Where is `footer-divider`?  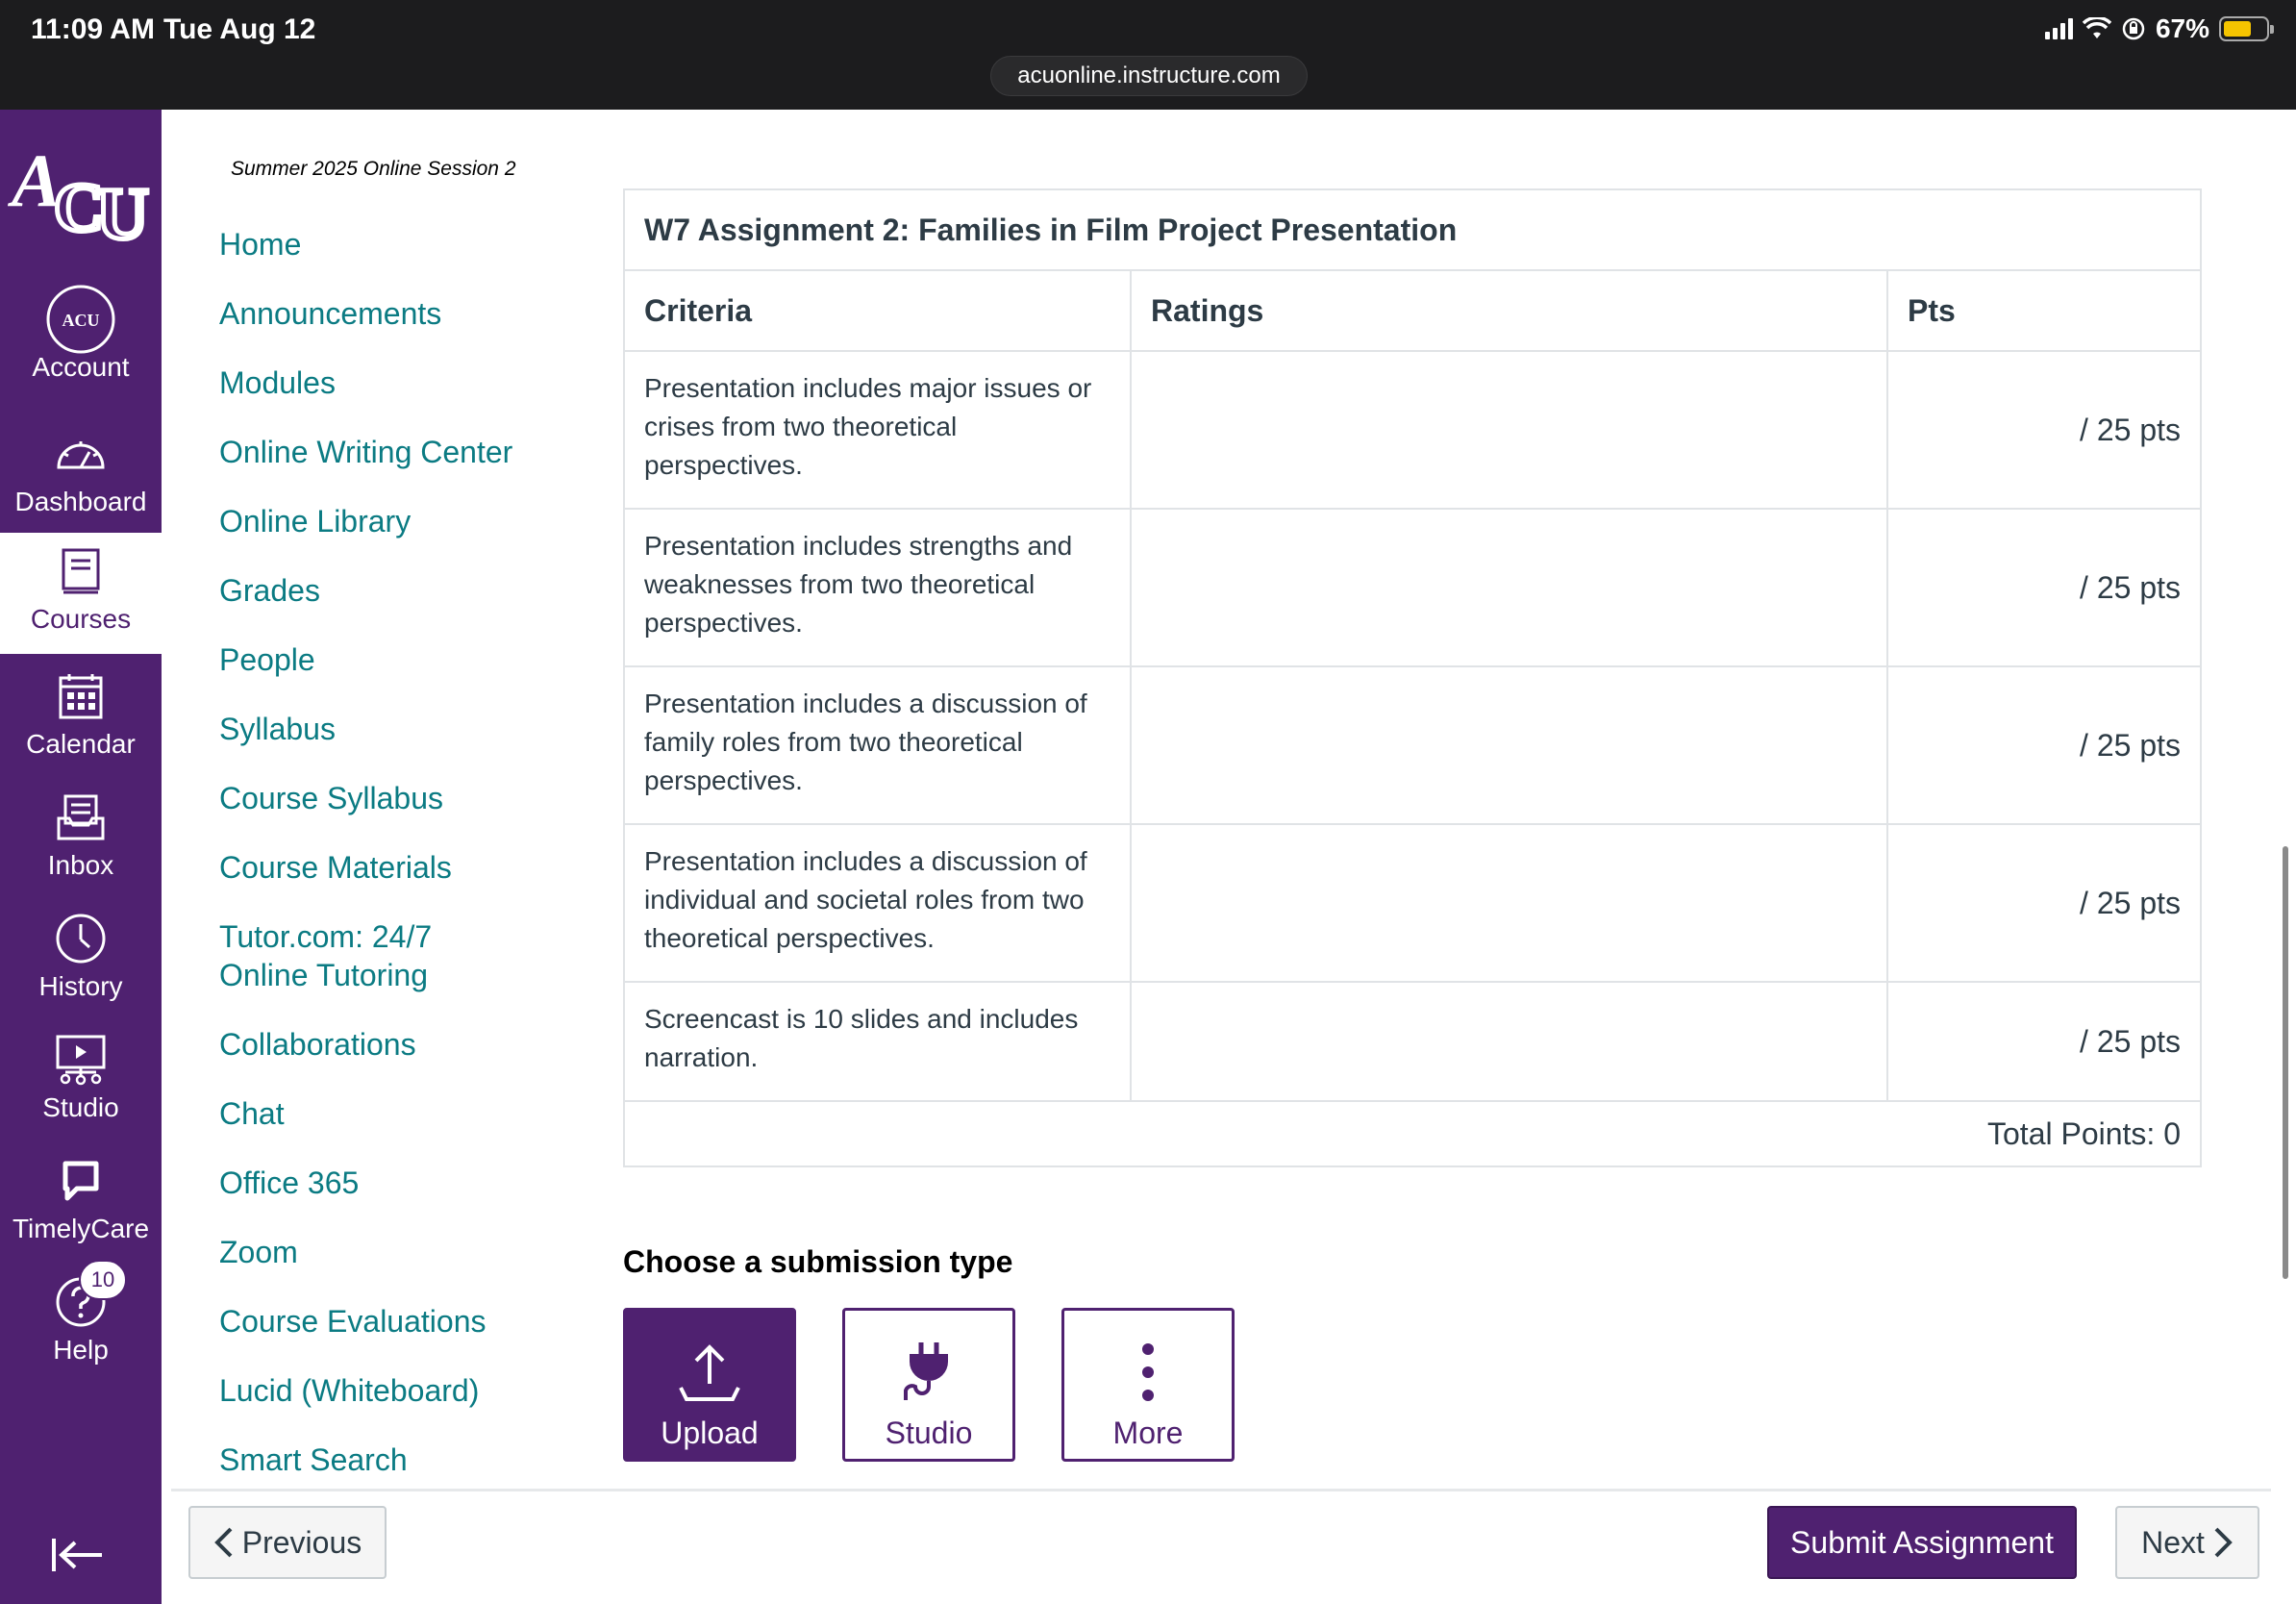
footer-divider is located at coordinates (1221, 1490).